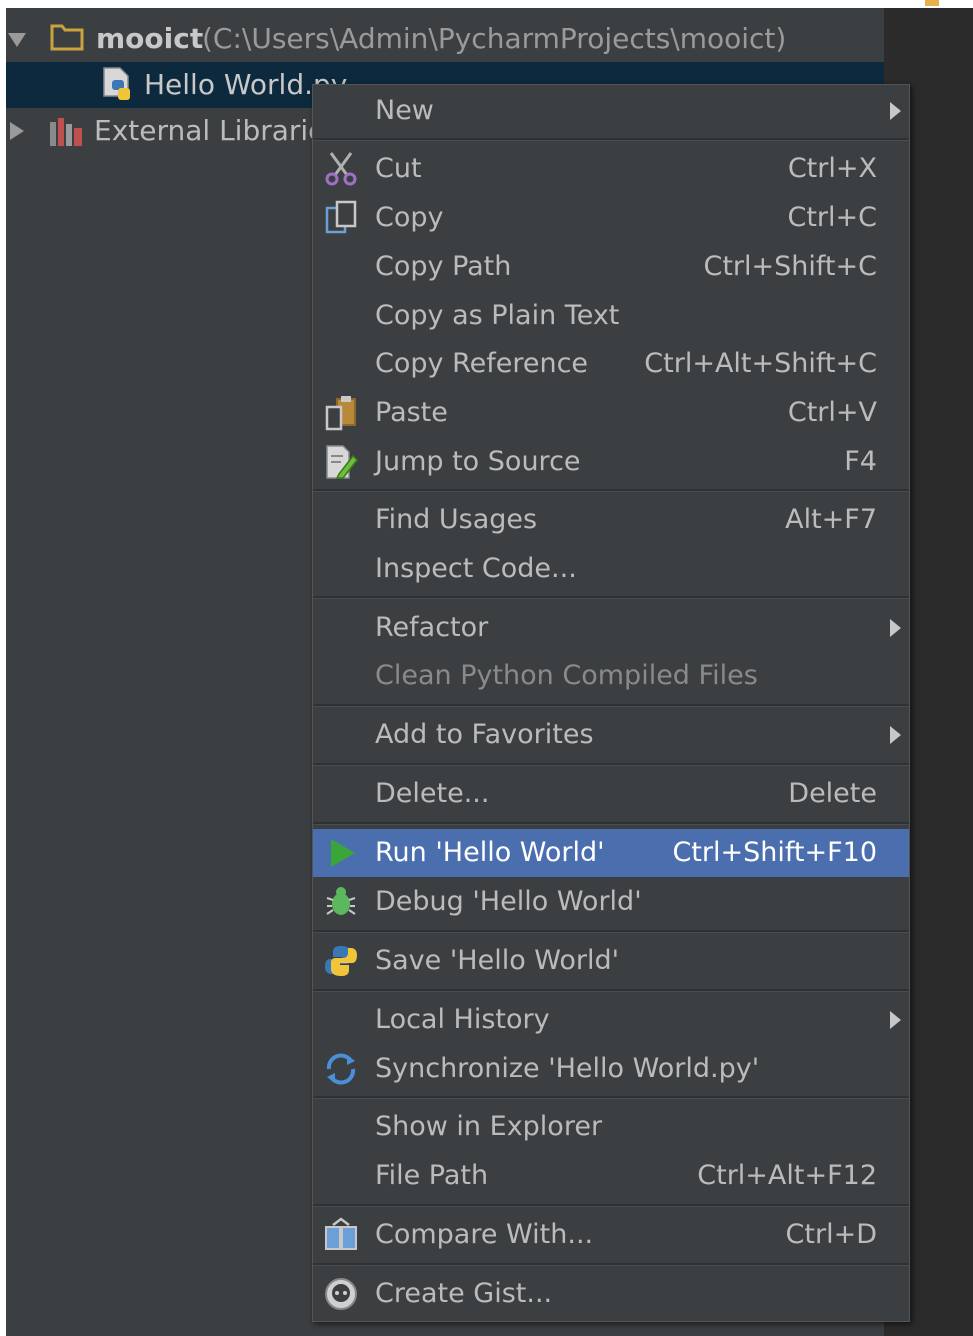  I want to click on menu-item-file-path-label: File Path, so click(432, 1175).